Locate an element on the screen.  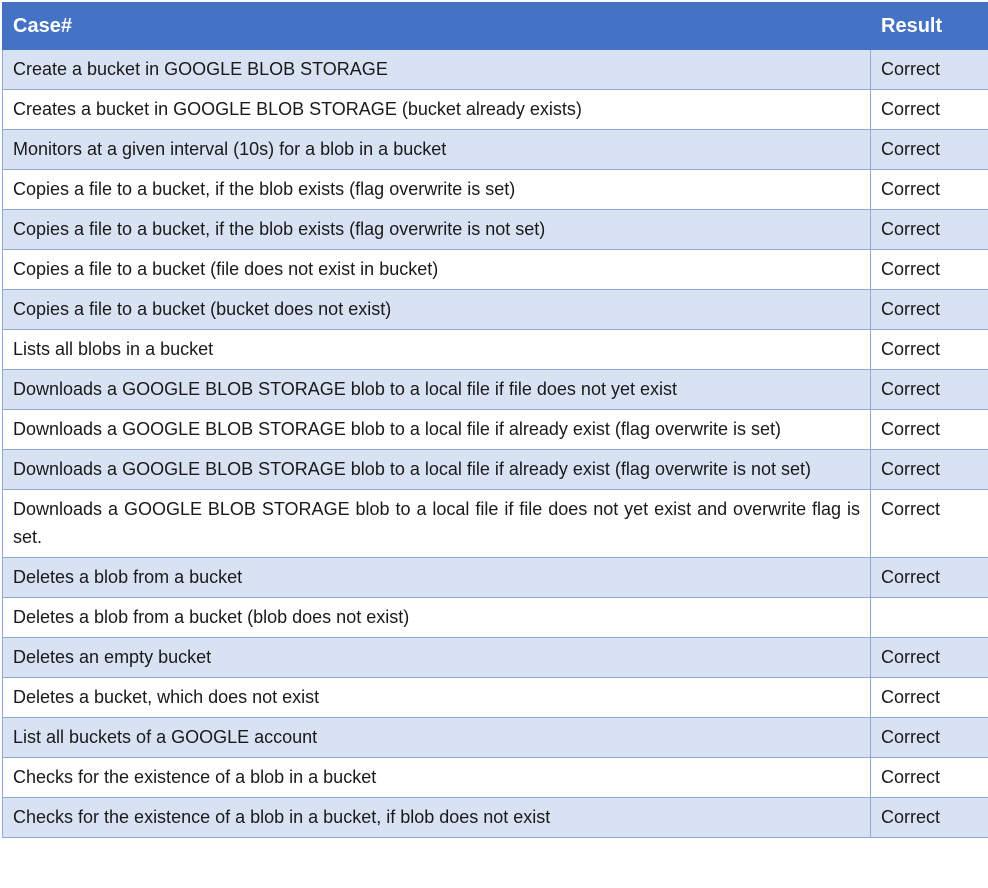
table-header: Case# Result is located at coordinates (495, 26).